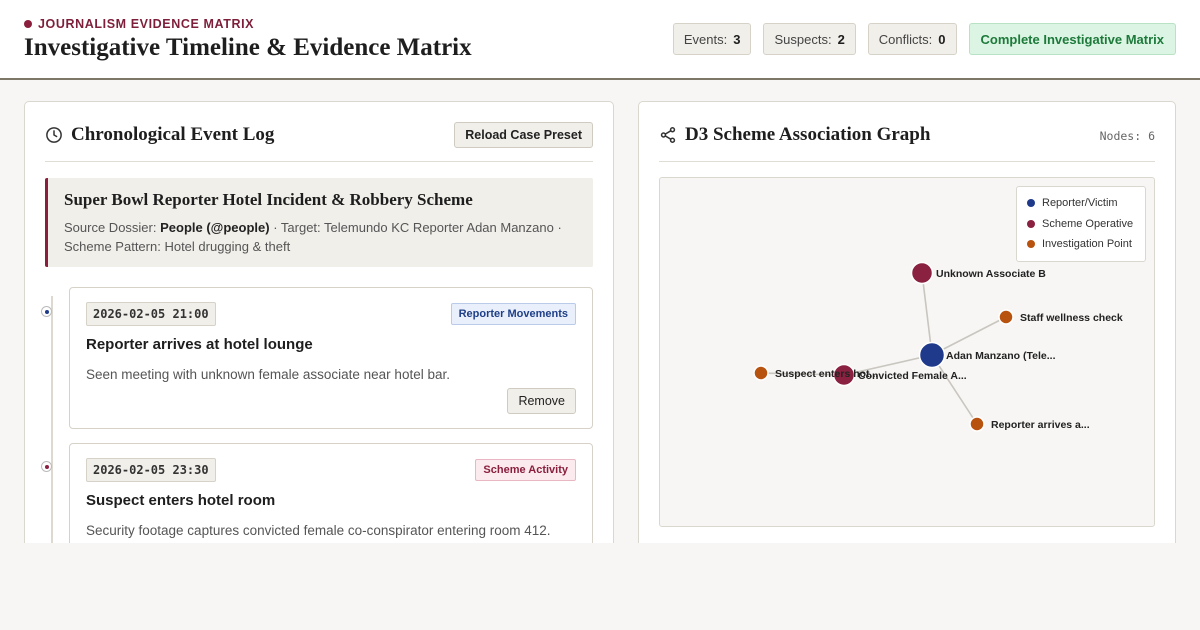 This screenshot has height=630, width=1200. I want to click on app-eyebrow: JOURNALISM EVIDENCE MATRIX, so click(139, 24).